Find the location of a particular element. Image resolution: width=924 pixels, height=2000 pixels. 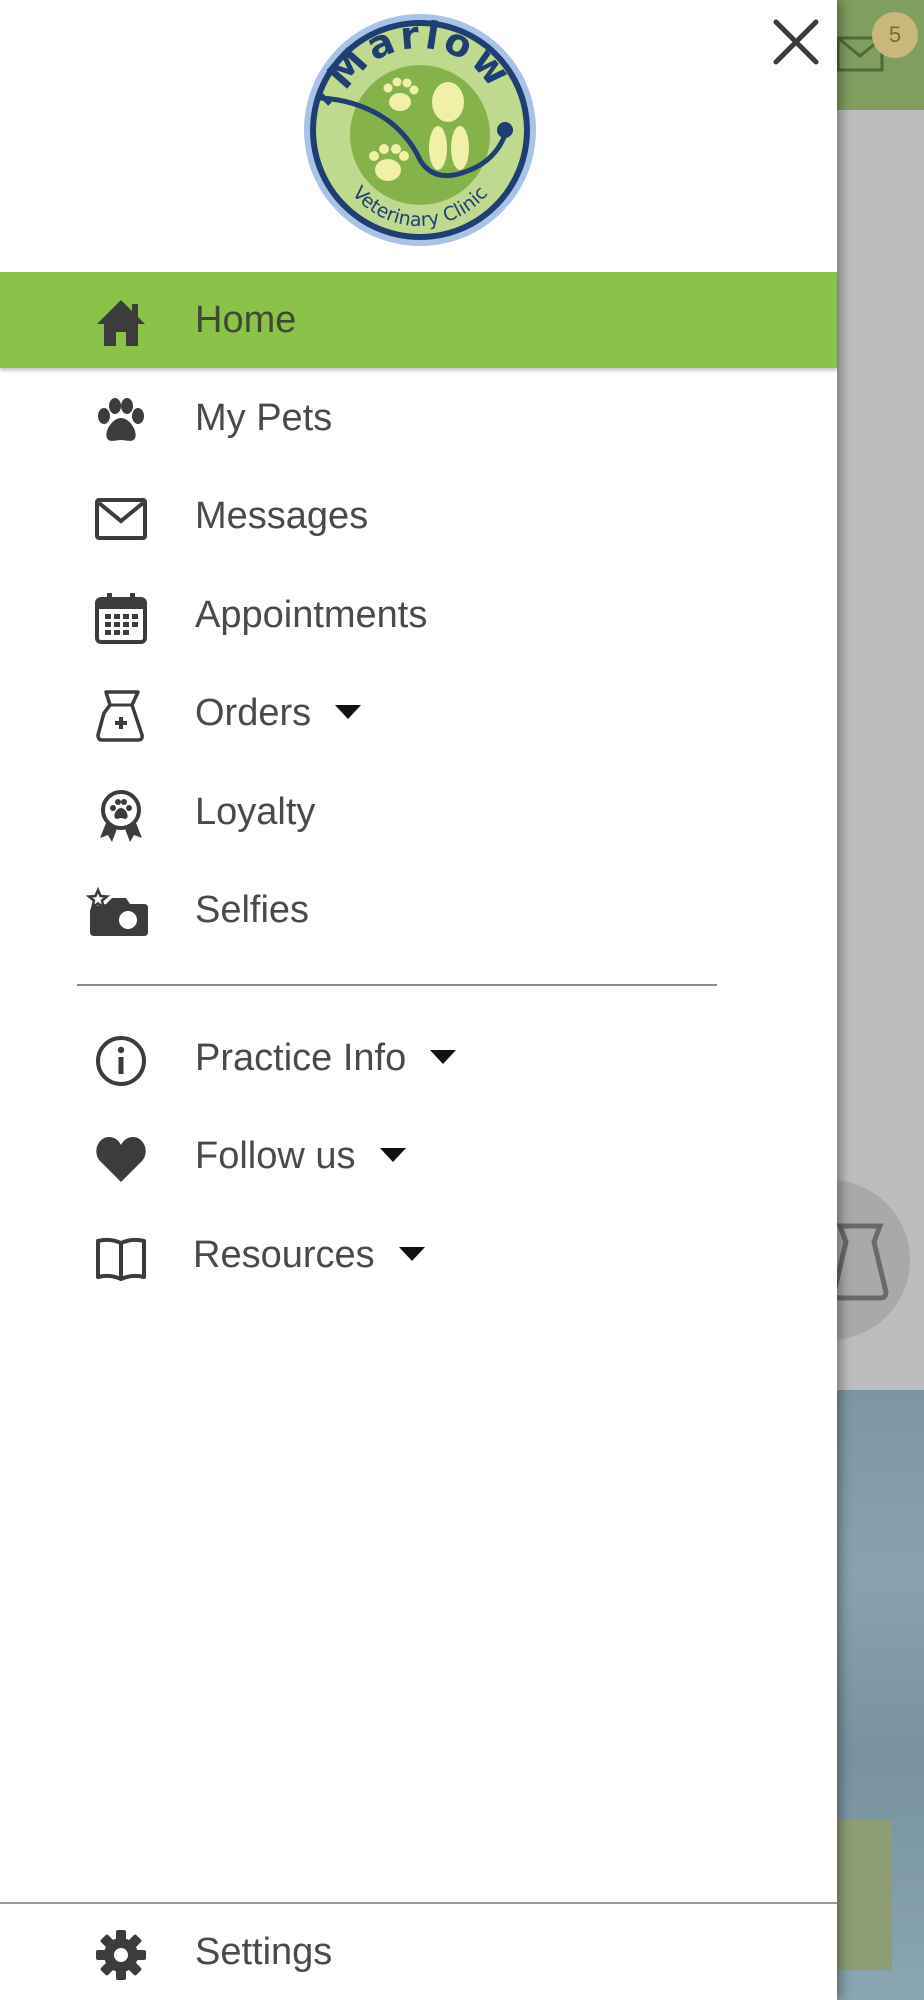

close-icon is located at coordinates (796, 42).